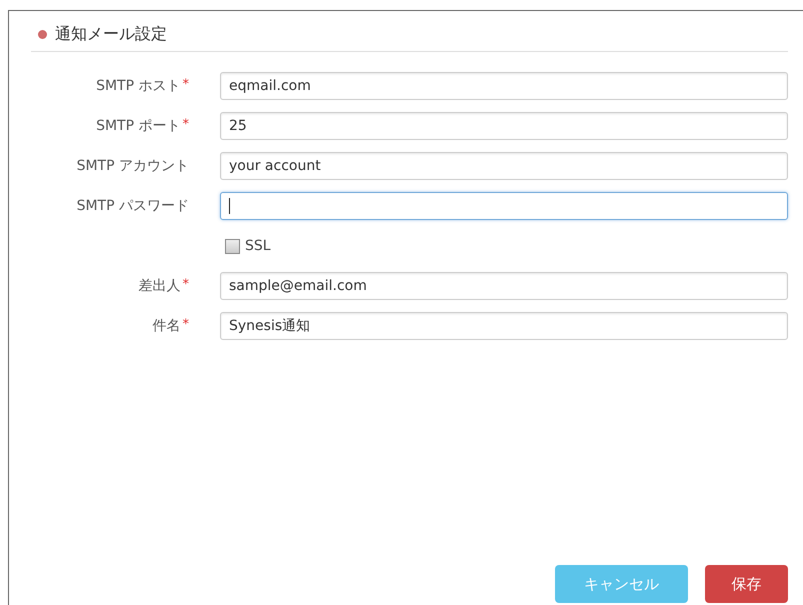 This screenshot has width=803, height=605. What do you see at coordinates (504, 286) in the screenshot?
I see `input-field: sample@email.com` at bounding box center [504, 286].